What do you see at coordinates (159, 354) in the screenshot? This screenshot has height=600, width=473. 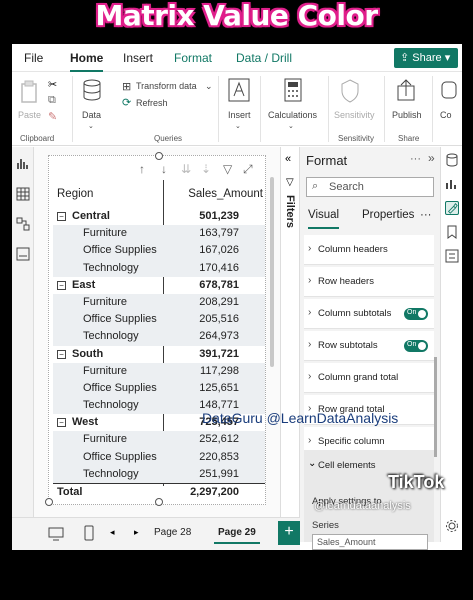 I see `matrix-group-row: − South 391,721` at bounding box center [159, 354].